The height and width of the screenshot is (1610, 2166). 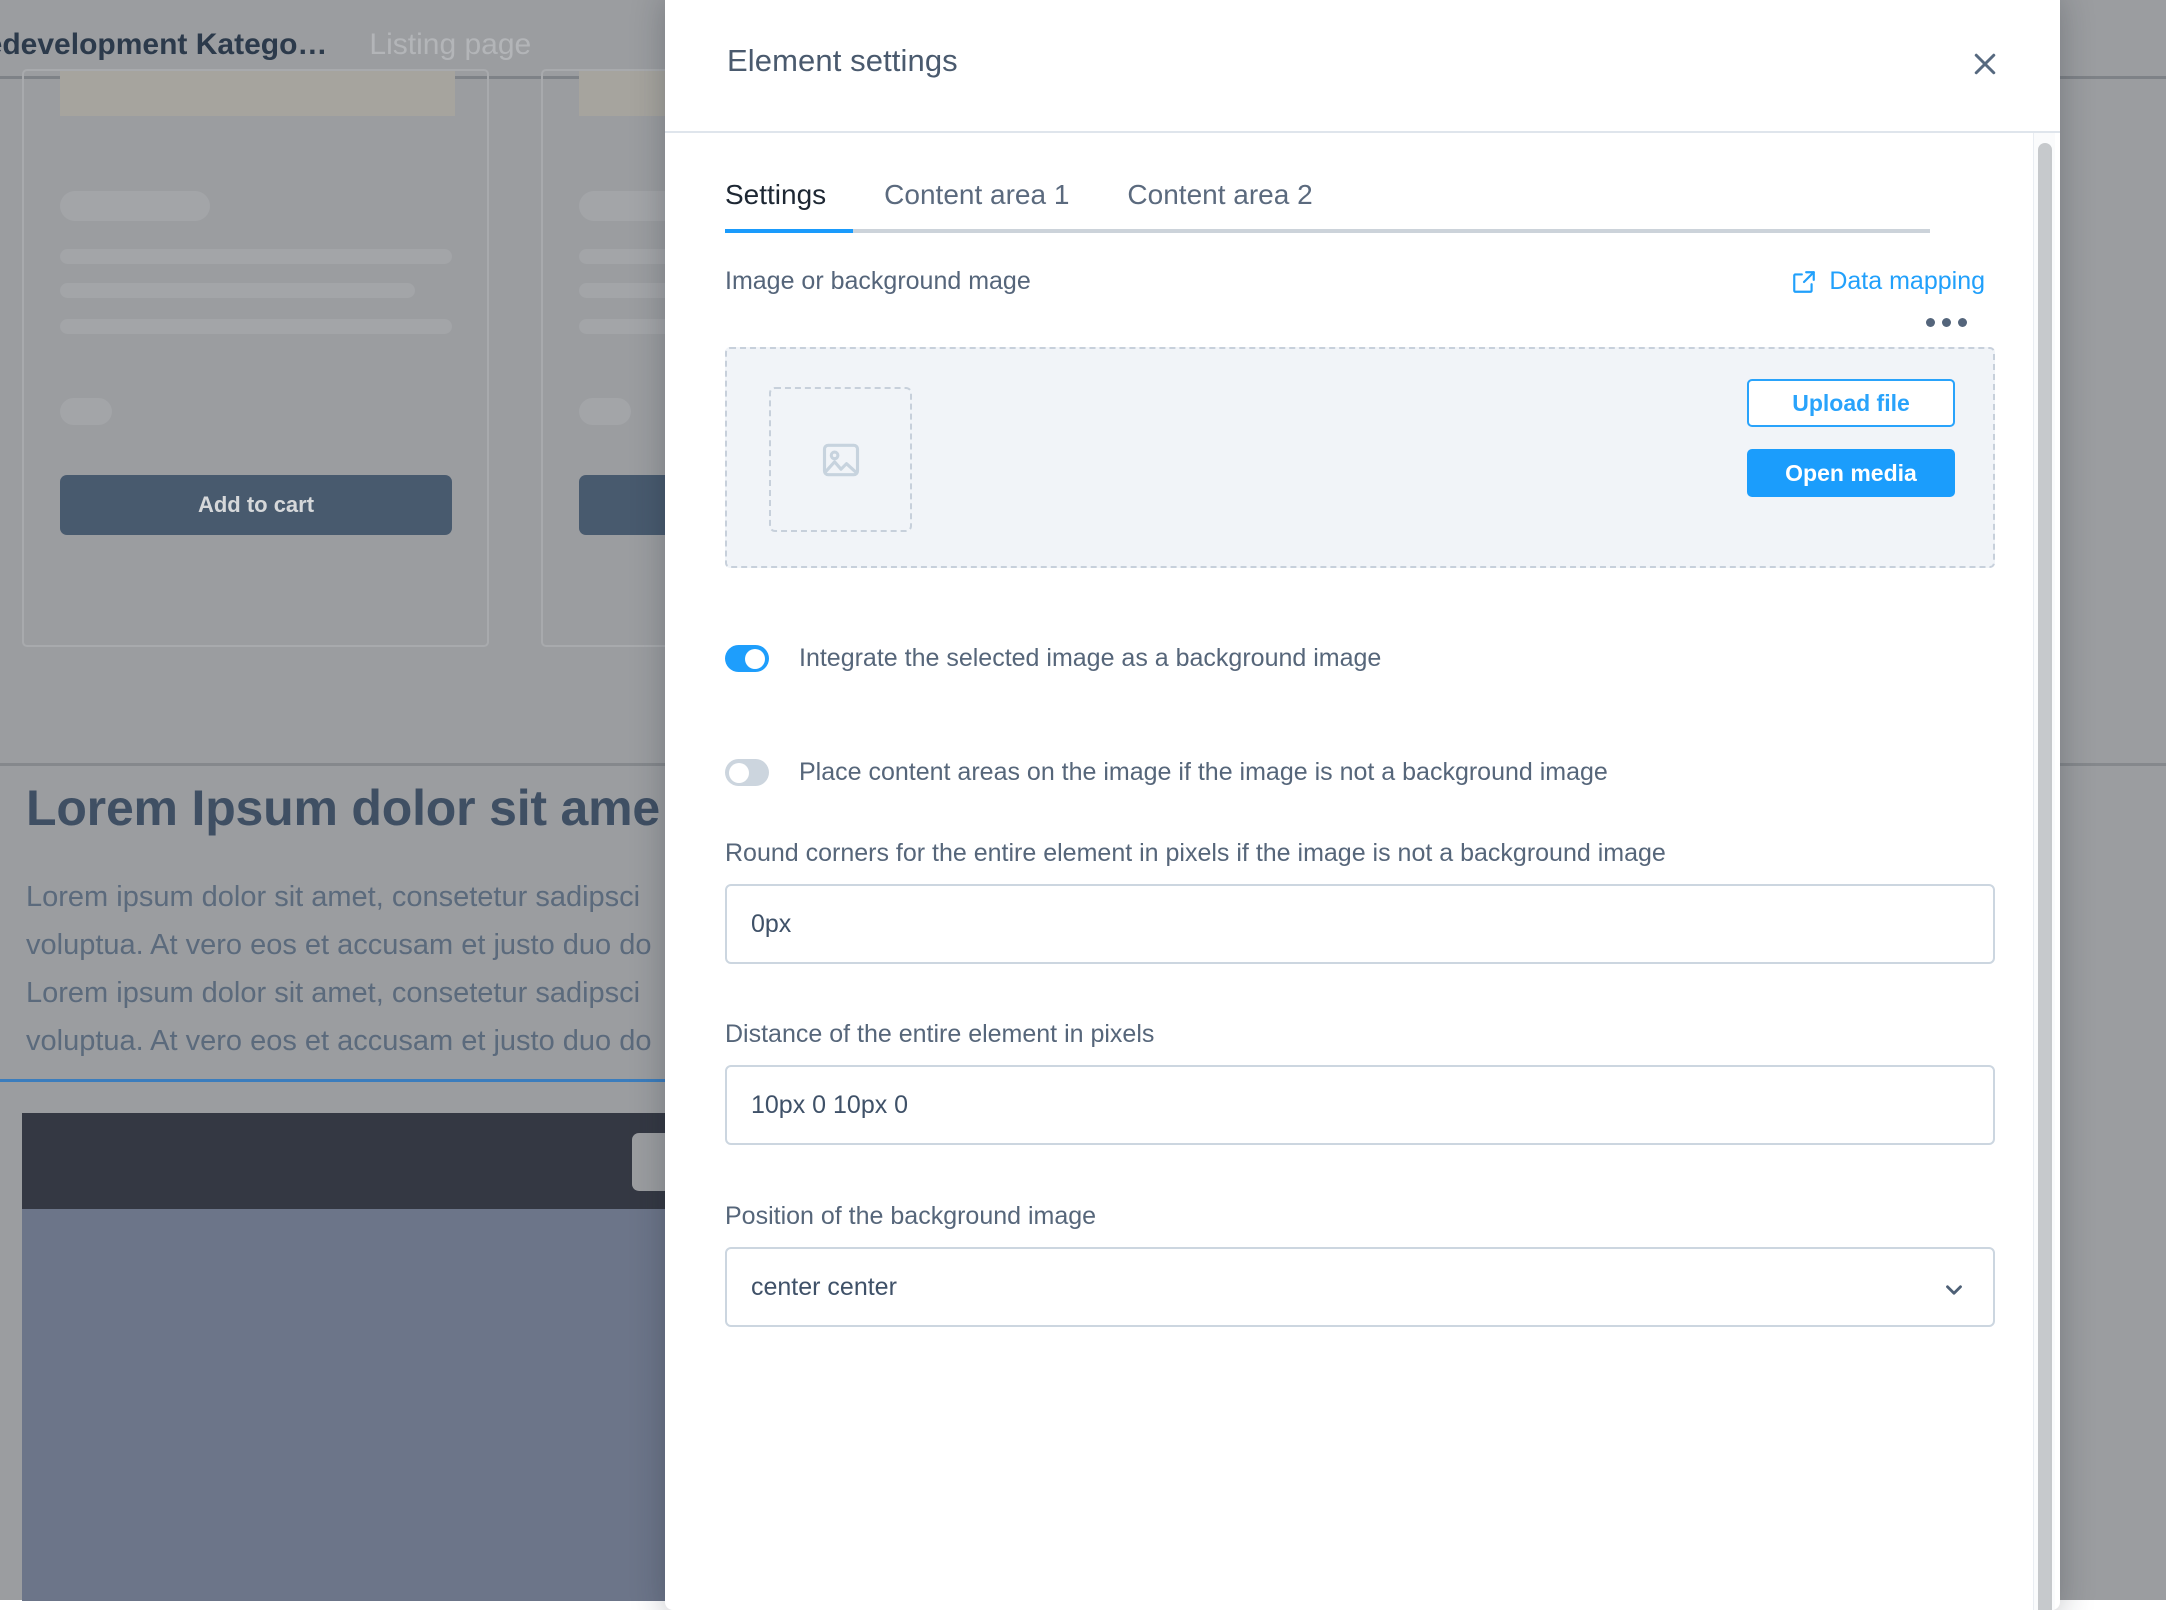 What do you see at coordinates (1985, 64) in the screenshot?
I see `close-icon` at bounding box center [1985, 64].